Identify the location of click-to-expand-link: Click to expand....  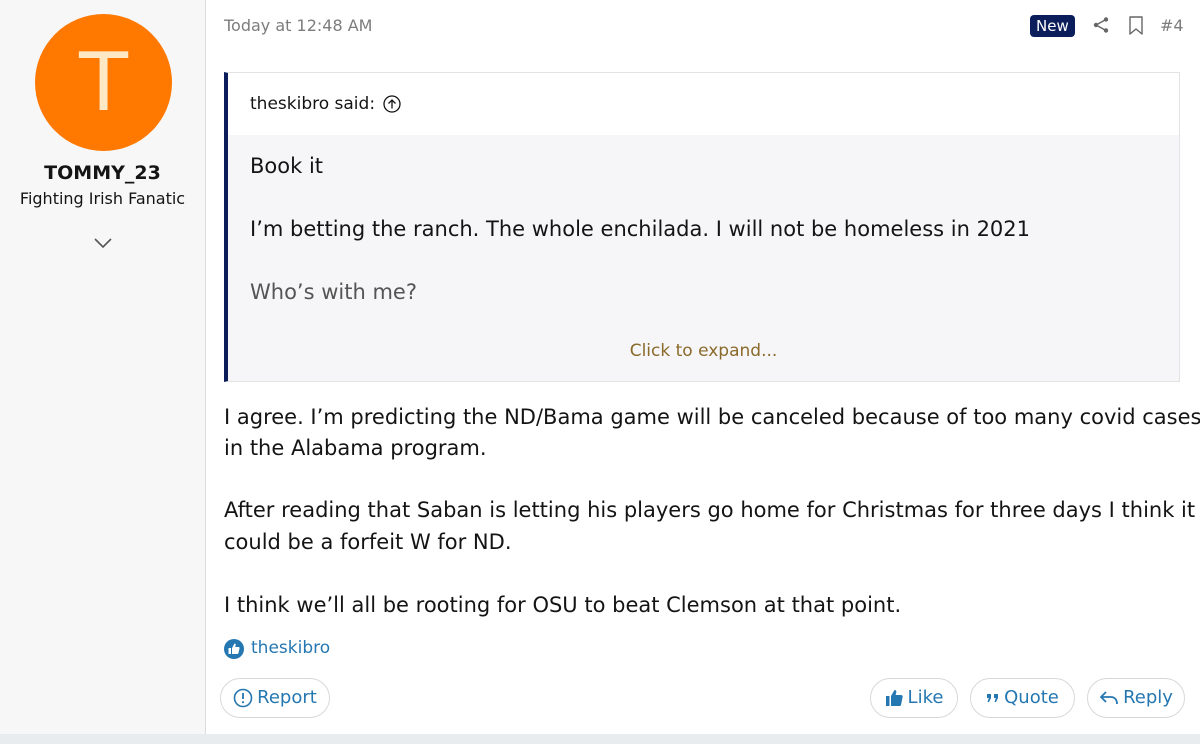
(703, 351).